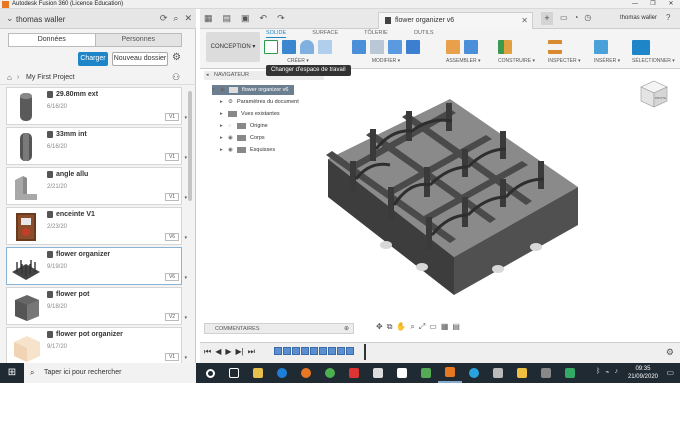  What do you see at coordinates (259, 102) in the screenshot?
I see `browser-node-parameters: ▸ ⚙ Paramètres du document` at bounding box center [259, 102].